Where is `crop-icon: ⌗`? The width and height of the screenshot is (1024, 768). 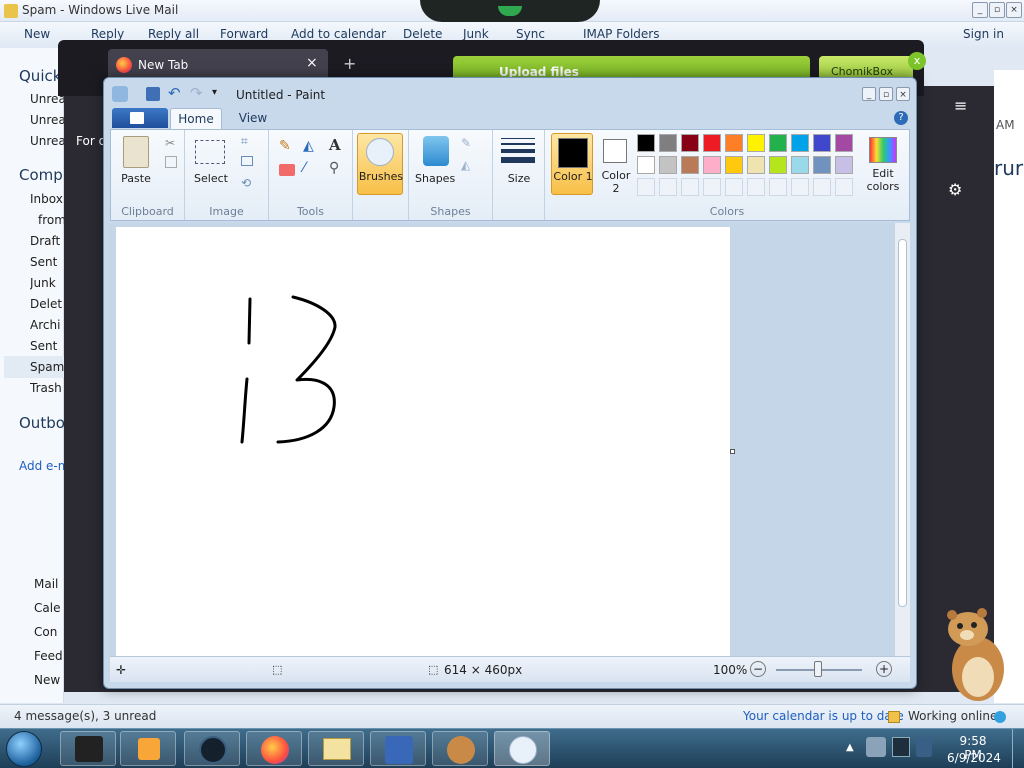 crop-icon: ⌗ is located at coordinates (244, 141).